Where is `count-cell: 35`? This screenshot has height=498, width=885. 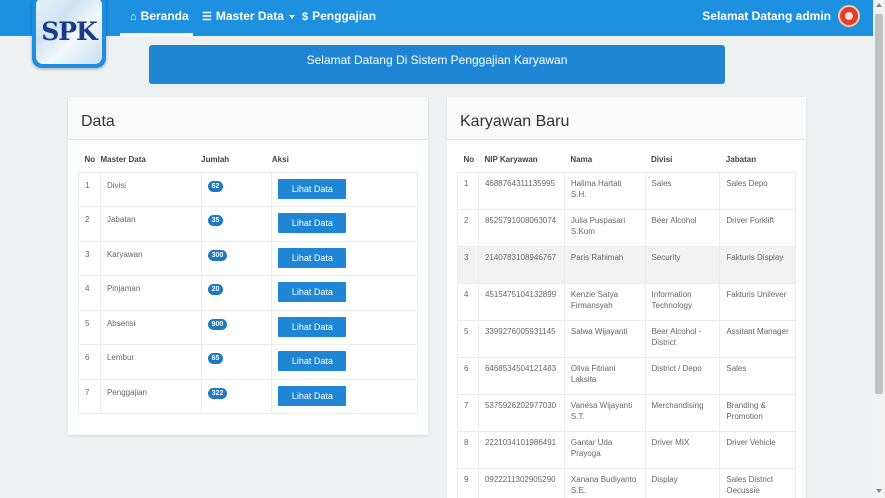 count-cell: 35 is located at coordinates (236, 224).